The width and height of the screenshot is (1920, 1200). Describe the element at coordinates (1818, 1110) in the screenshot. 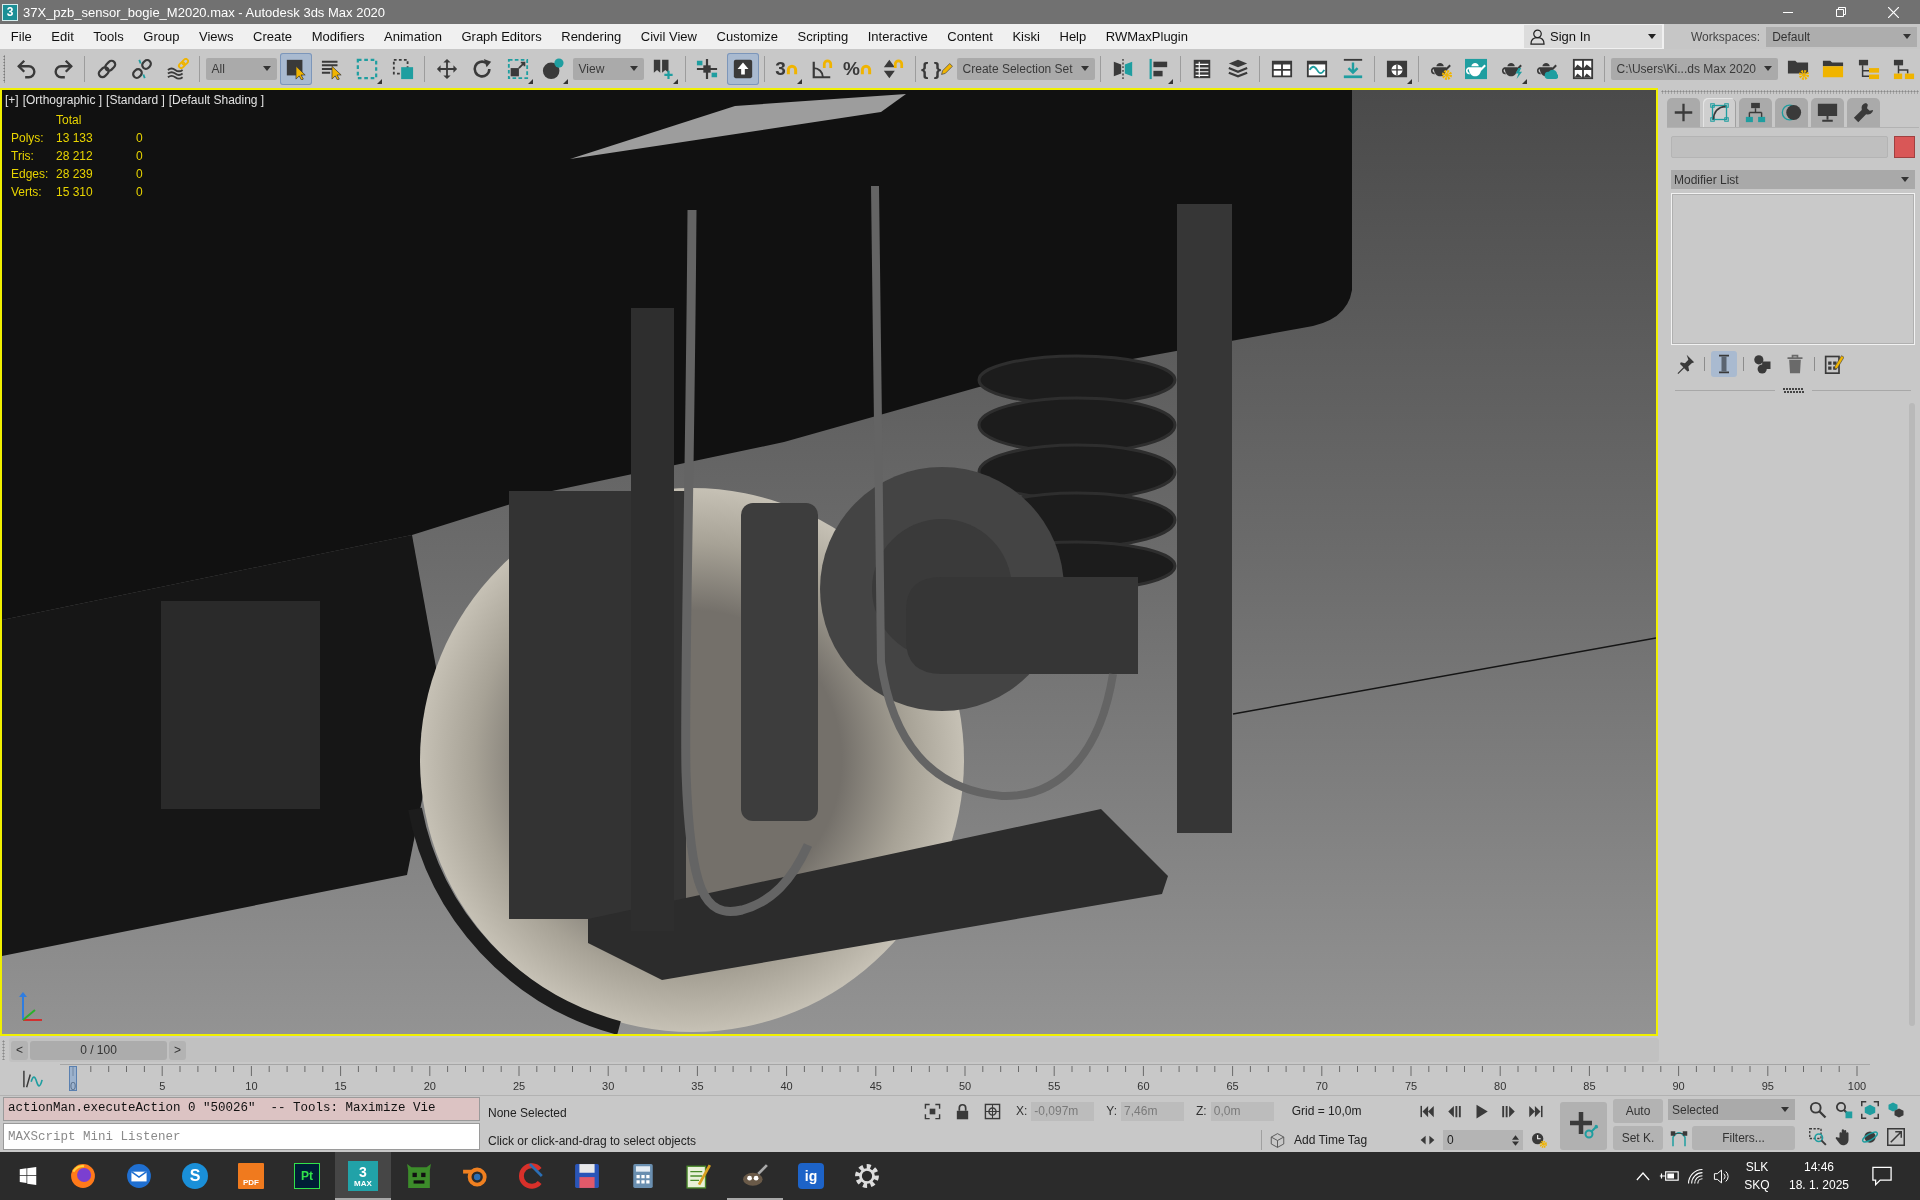

I see `zoom-icon` at that location.